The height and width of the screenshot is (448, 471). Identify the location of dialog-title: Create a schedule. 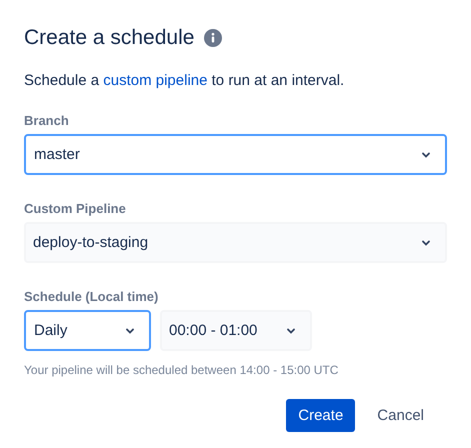
(109, 38).